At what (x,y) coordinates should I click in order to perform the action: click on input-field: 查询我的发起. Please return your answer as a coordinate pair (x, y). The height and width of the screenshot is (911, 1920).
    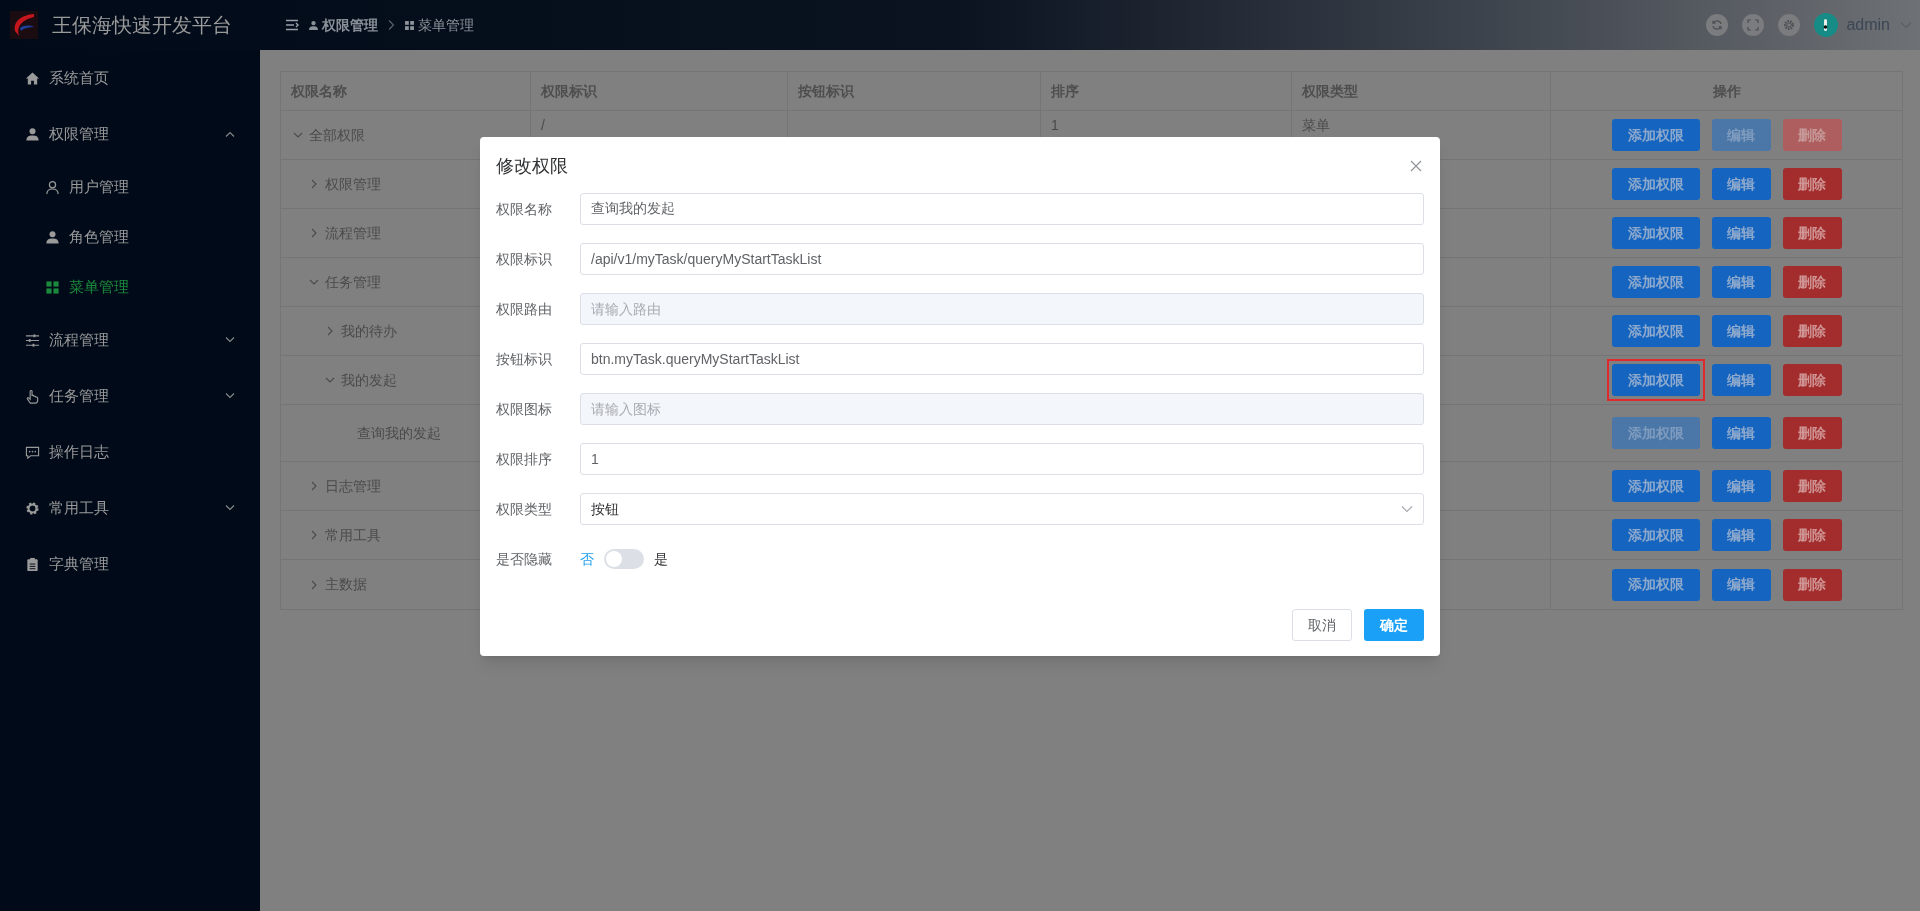
    Looking at the image, I should click on (1002, 209).